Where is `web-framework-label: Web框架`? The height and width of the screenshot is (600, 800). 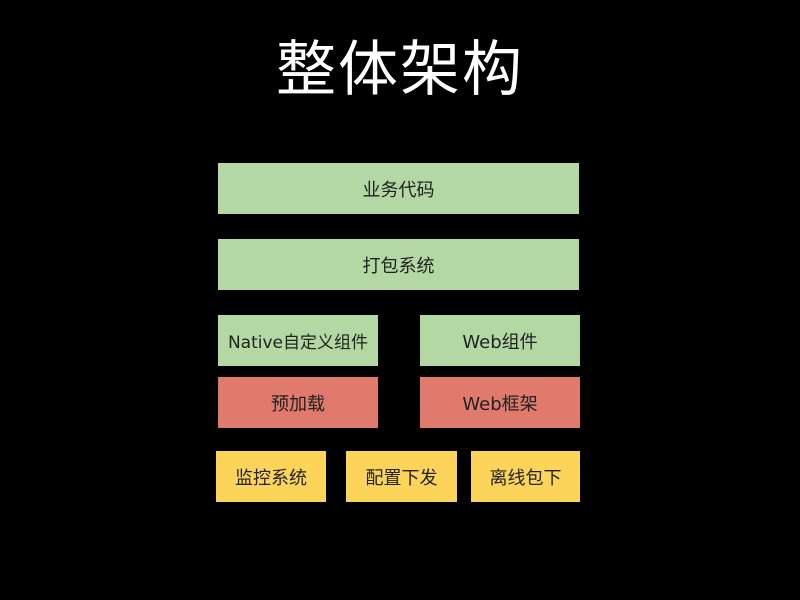 web-framework-label: Web框架 is located at coordinates (500, 404).